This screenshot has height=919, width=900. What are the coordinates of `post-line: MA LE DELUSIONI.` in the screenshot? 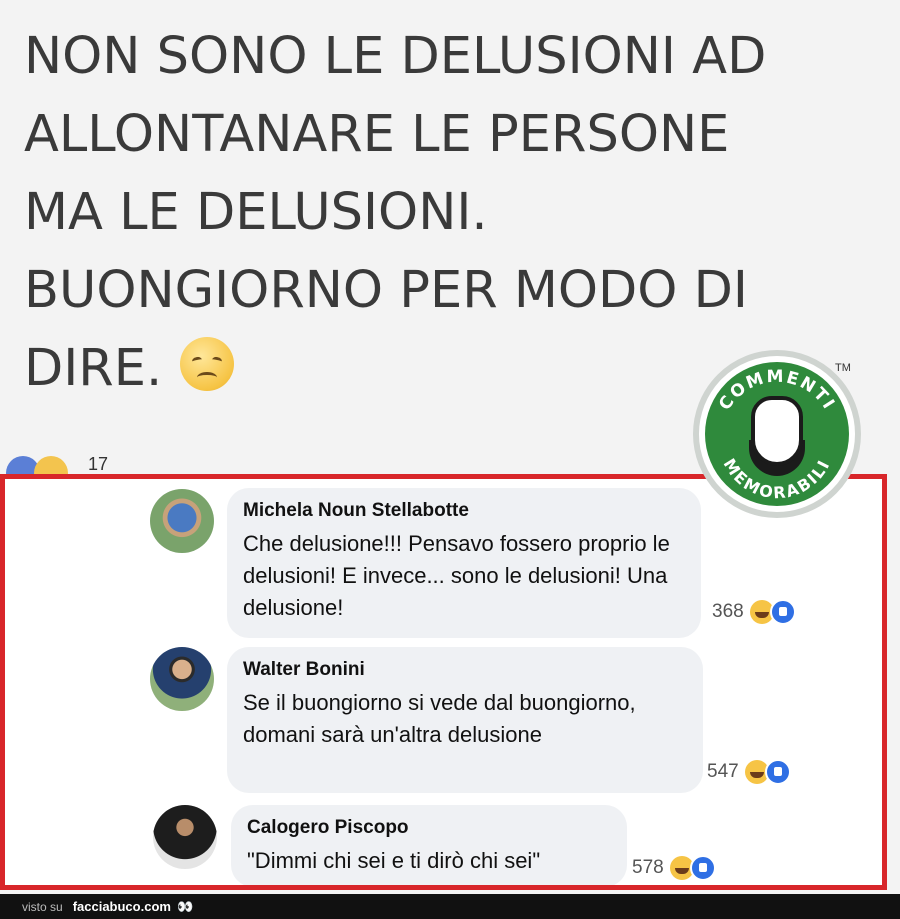 It's located at (256, 212).